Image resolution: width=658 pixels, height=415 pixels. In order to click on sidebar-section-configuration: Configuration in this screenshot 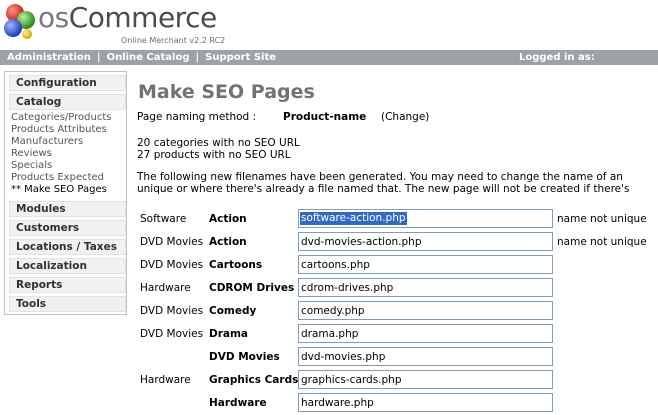, I will do `click(67, 83)`.